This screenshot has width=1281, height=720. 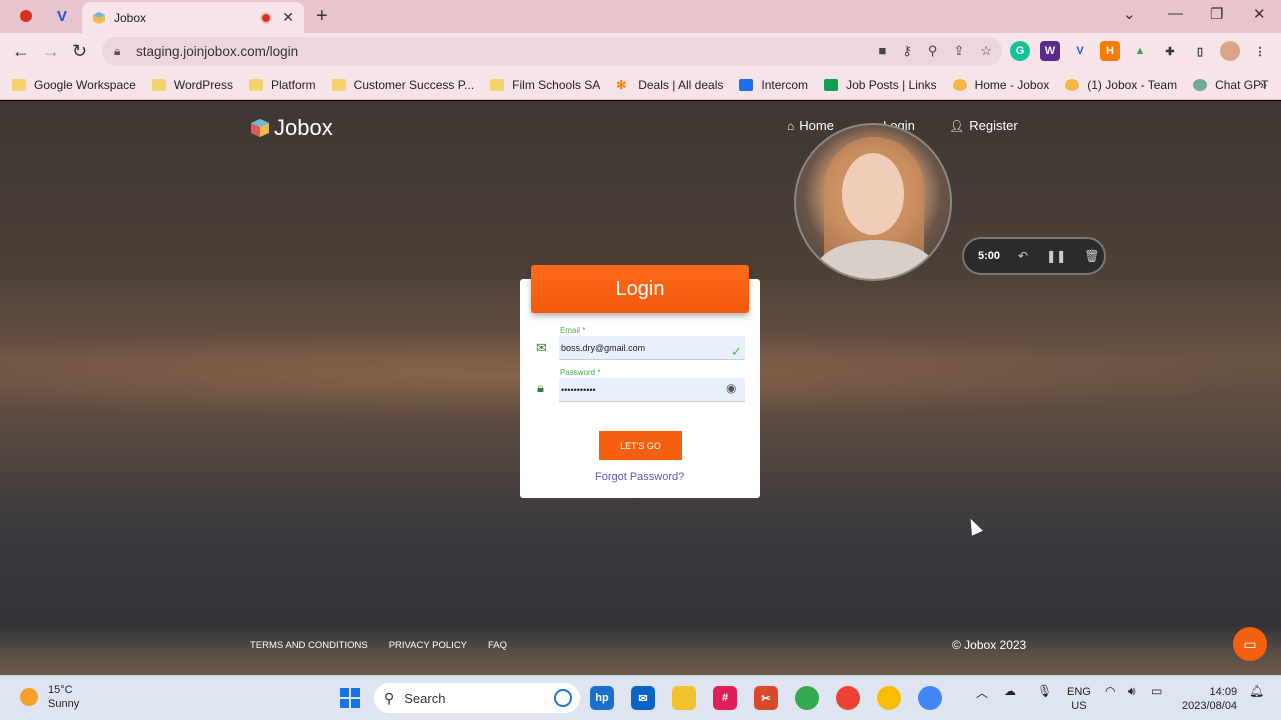 I want to click on restore-button: ❐, so click(x=1216, y=14).